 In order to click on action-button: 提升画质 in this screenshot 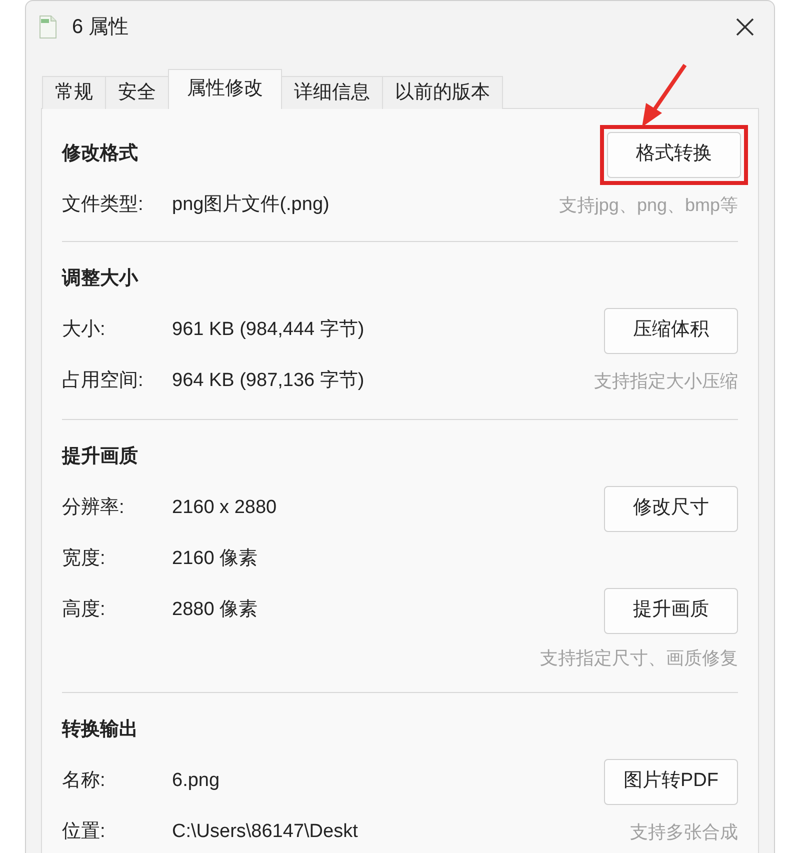, I will do `click(671, 611)`.